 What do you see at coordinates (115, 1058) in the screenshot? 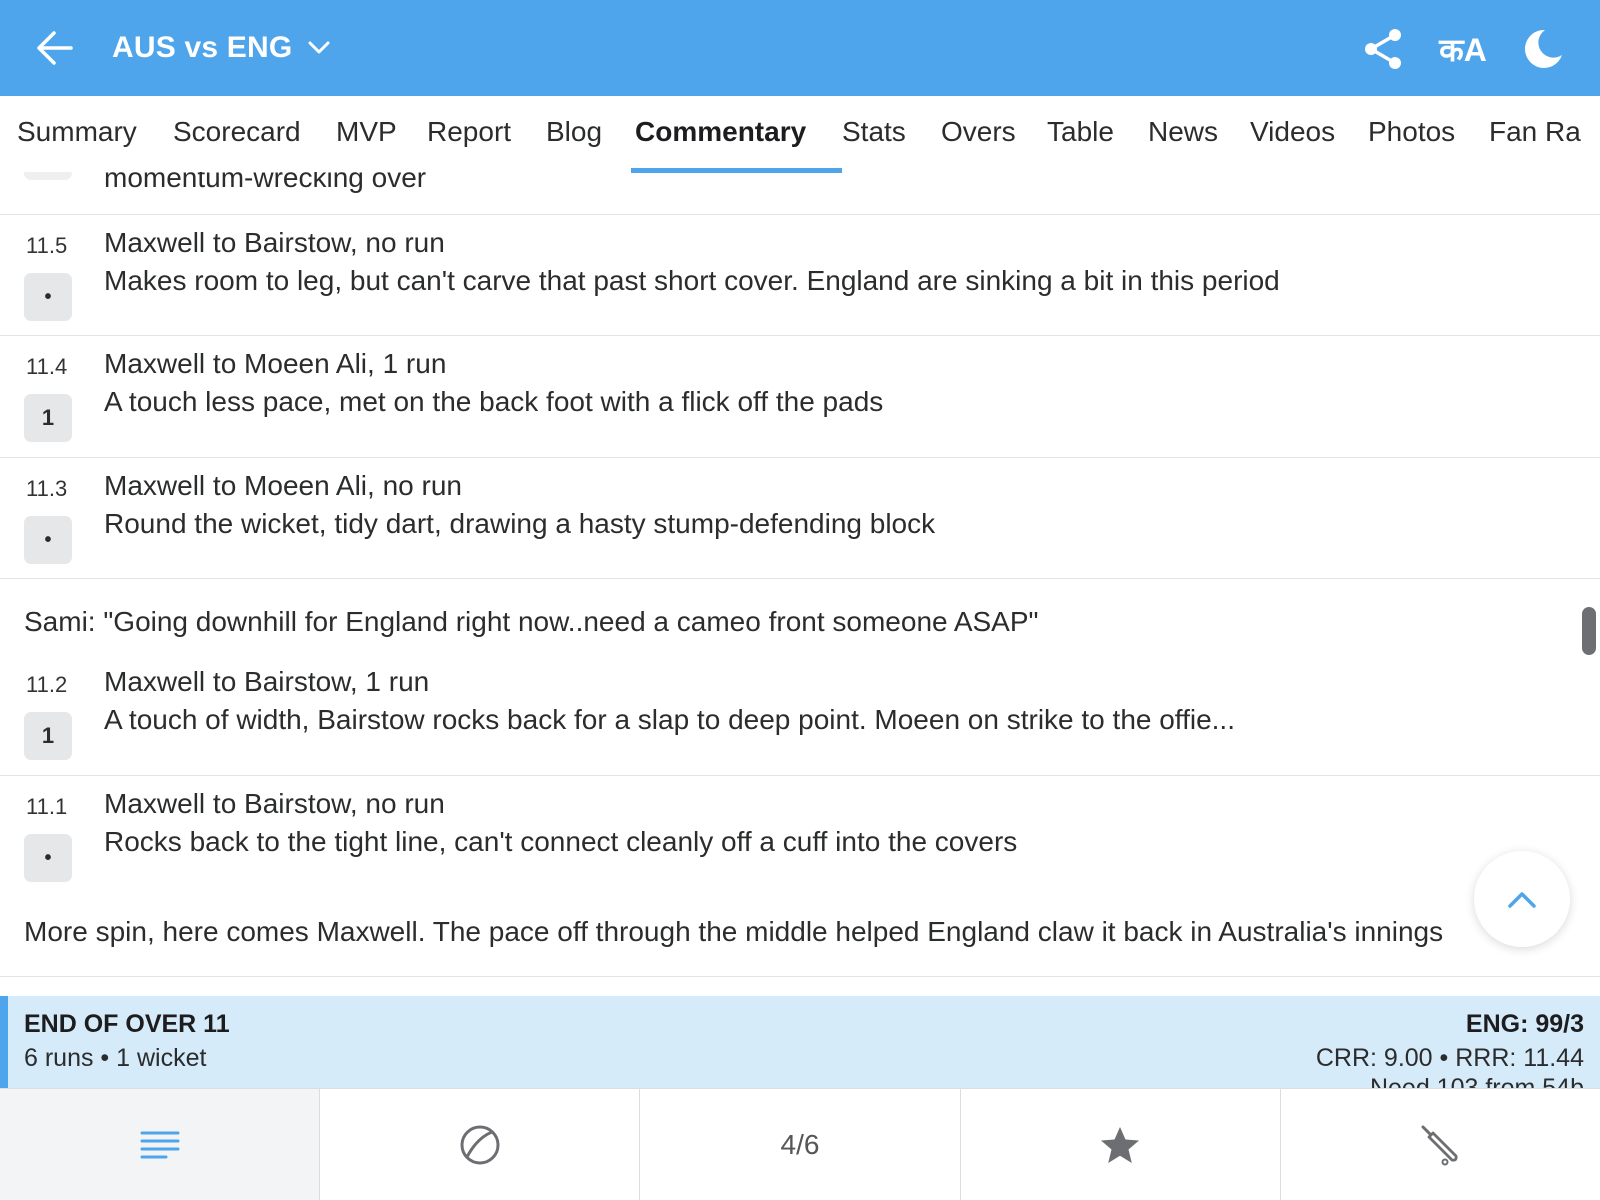
I see `over-runs-summary: 6 runs • 1 wicket` at bounding box center [115, 1058].